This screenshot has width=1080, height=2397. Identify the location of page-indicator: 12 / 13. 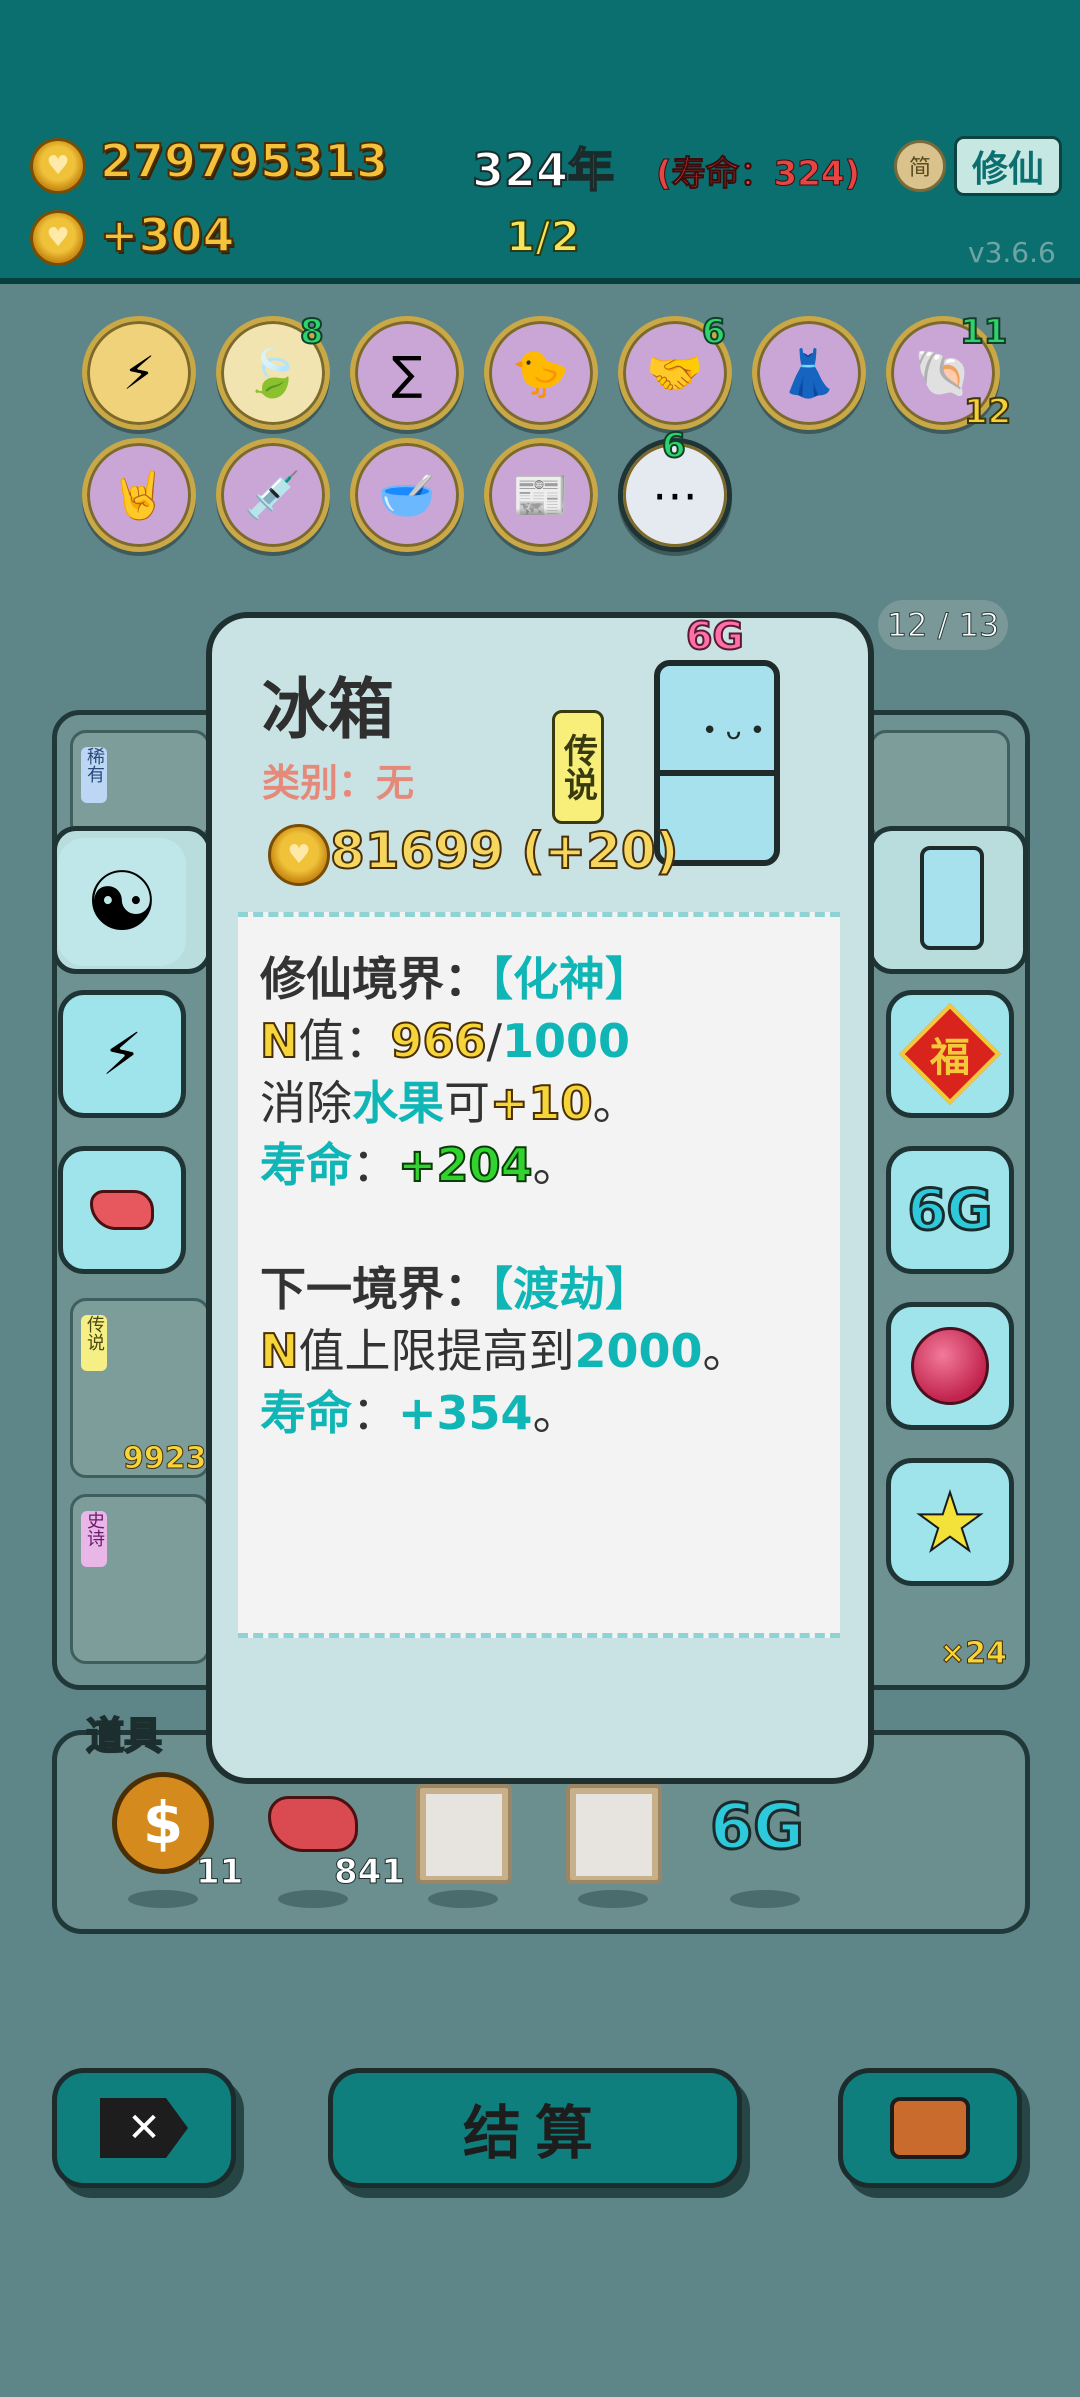
(943, 625).